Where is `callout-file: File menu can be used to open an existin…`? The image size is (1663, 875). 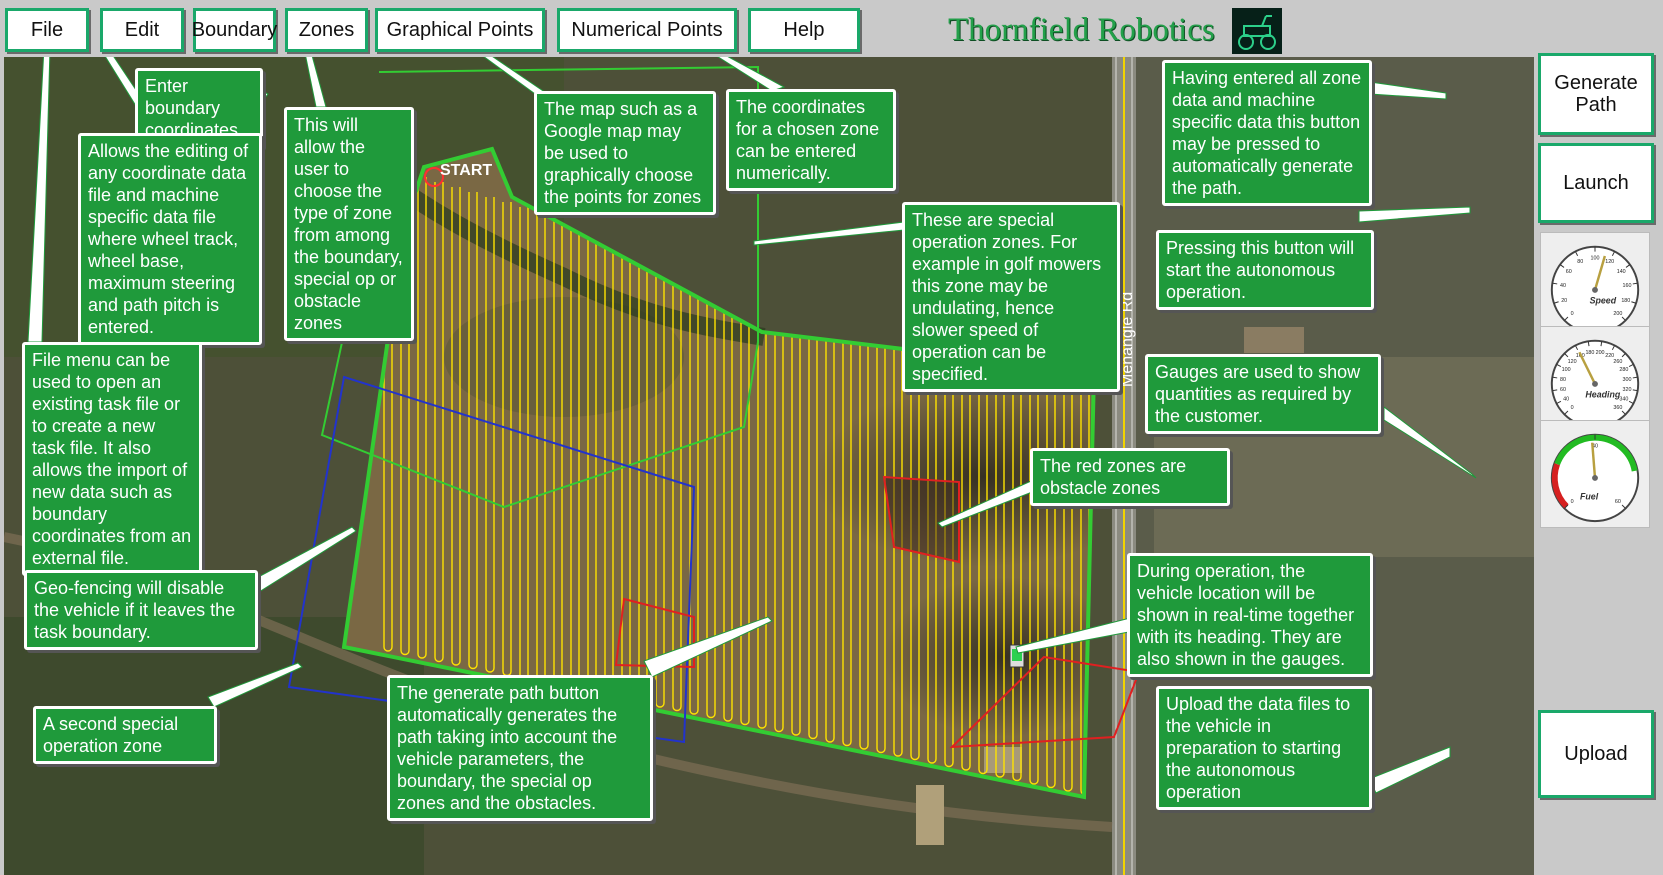 callout-file: File menu can be used to open an existin… is located at coordinates (112, 459).